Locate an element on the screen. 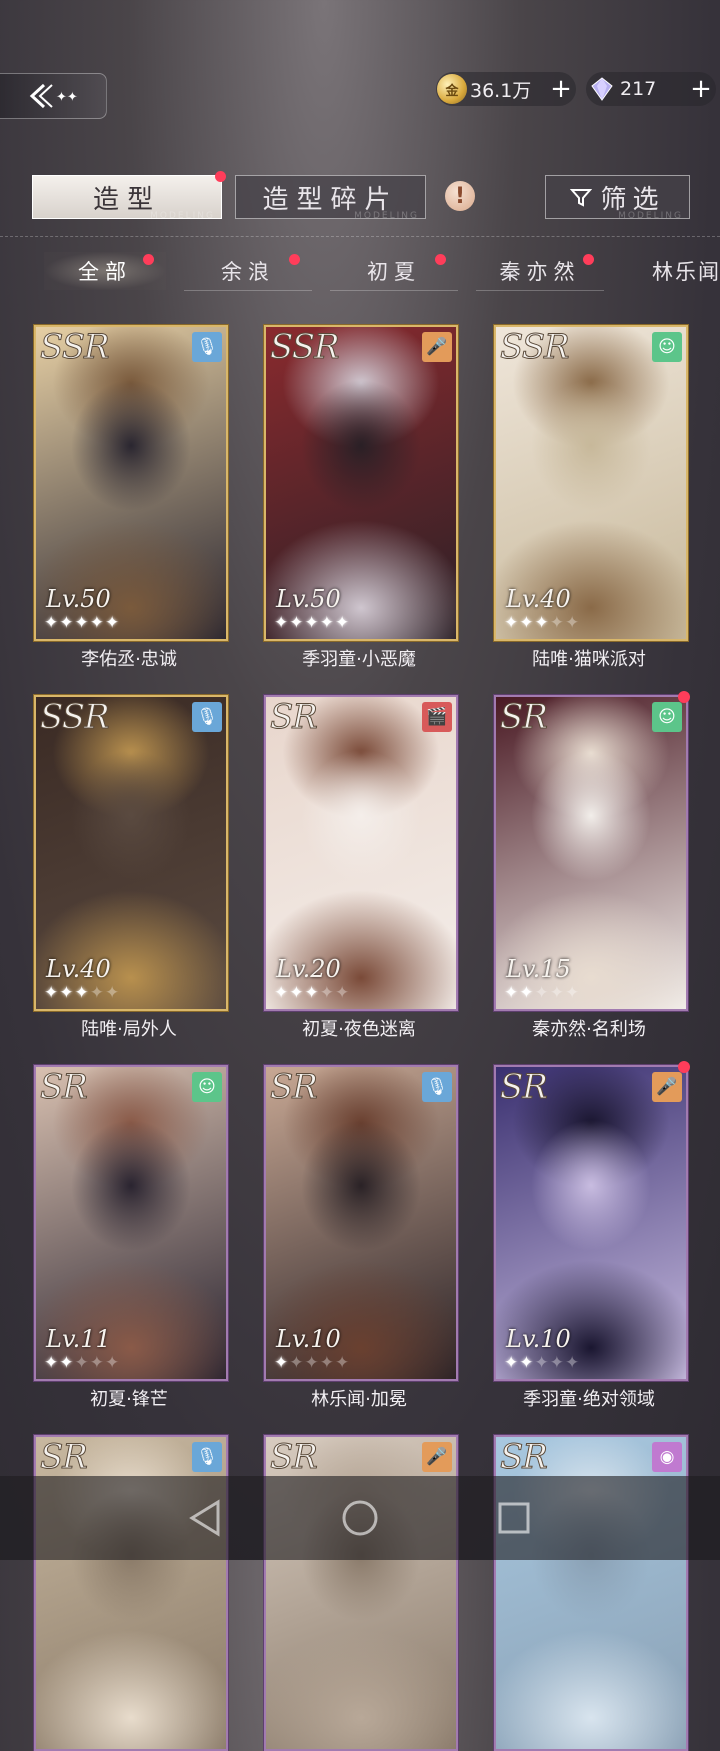 This screenshot has height=1751, width=720. char-filter-qinyiran: 秦亦然 is located at coordinates (540, 271).